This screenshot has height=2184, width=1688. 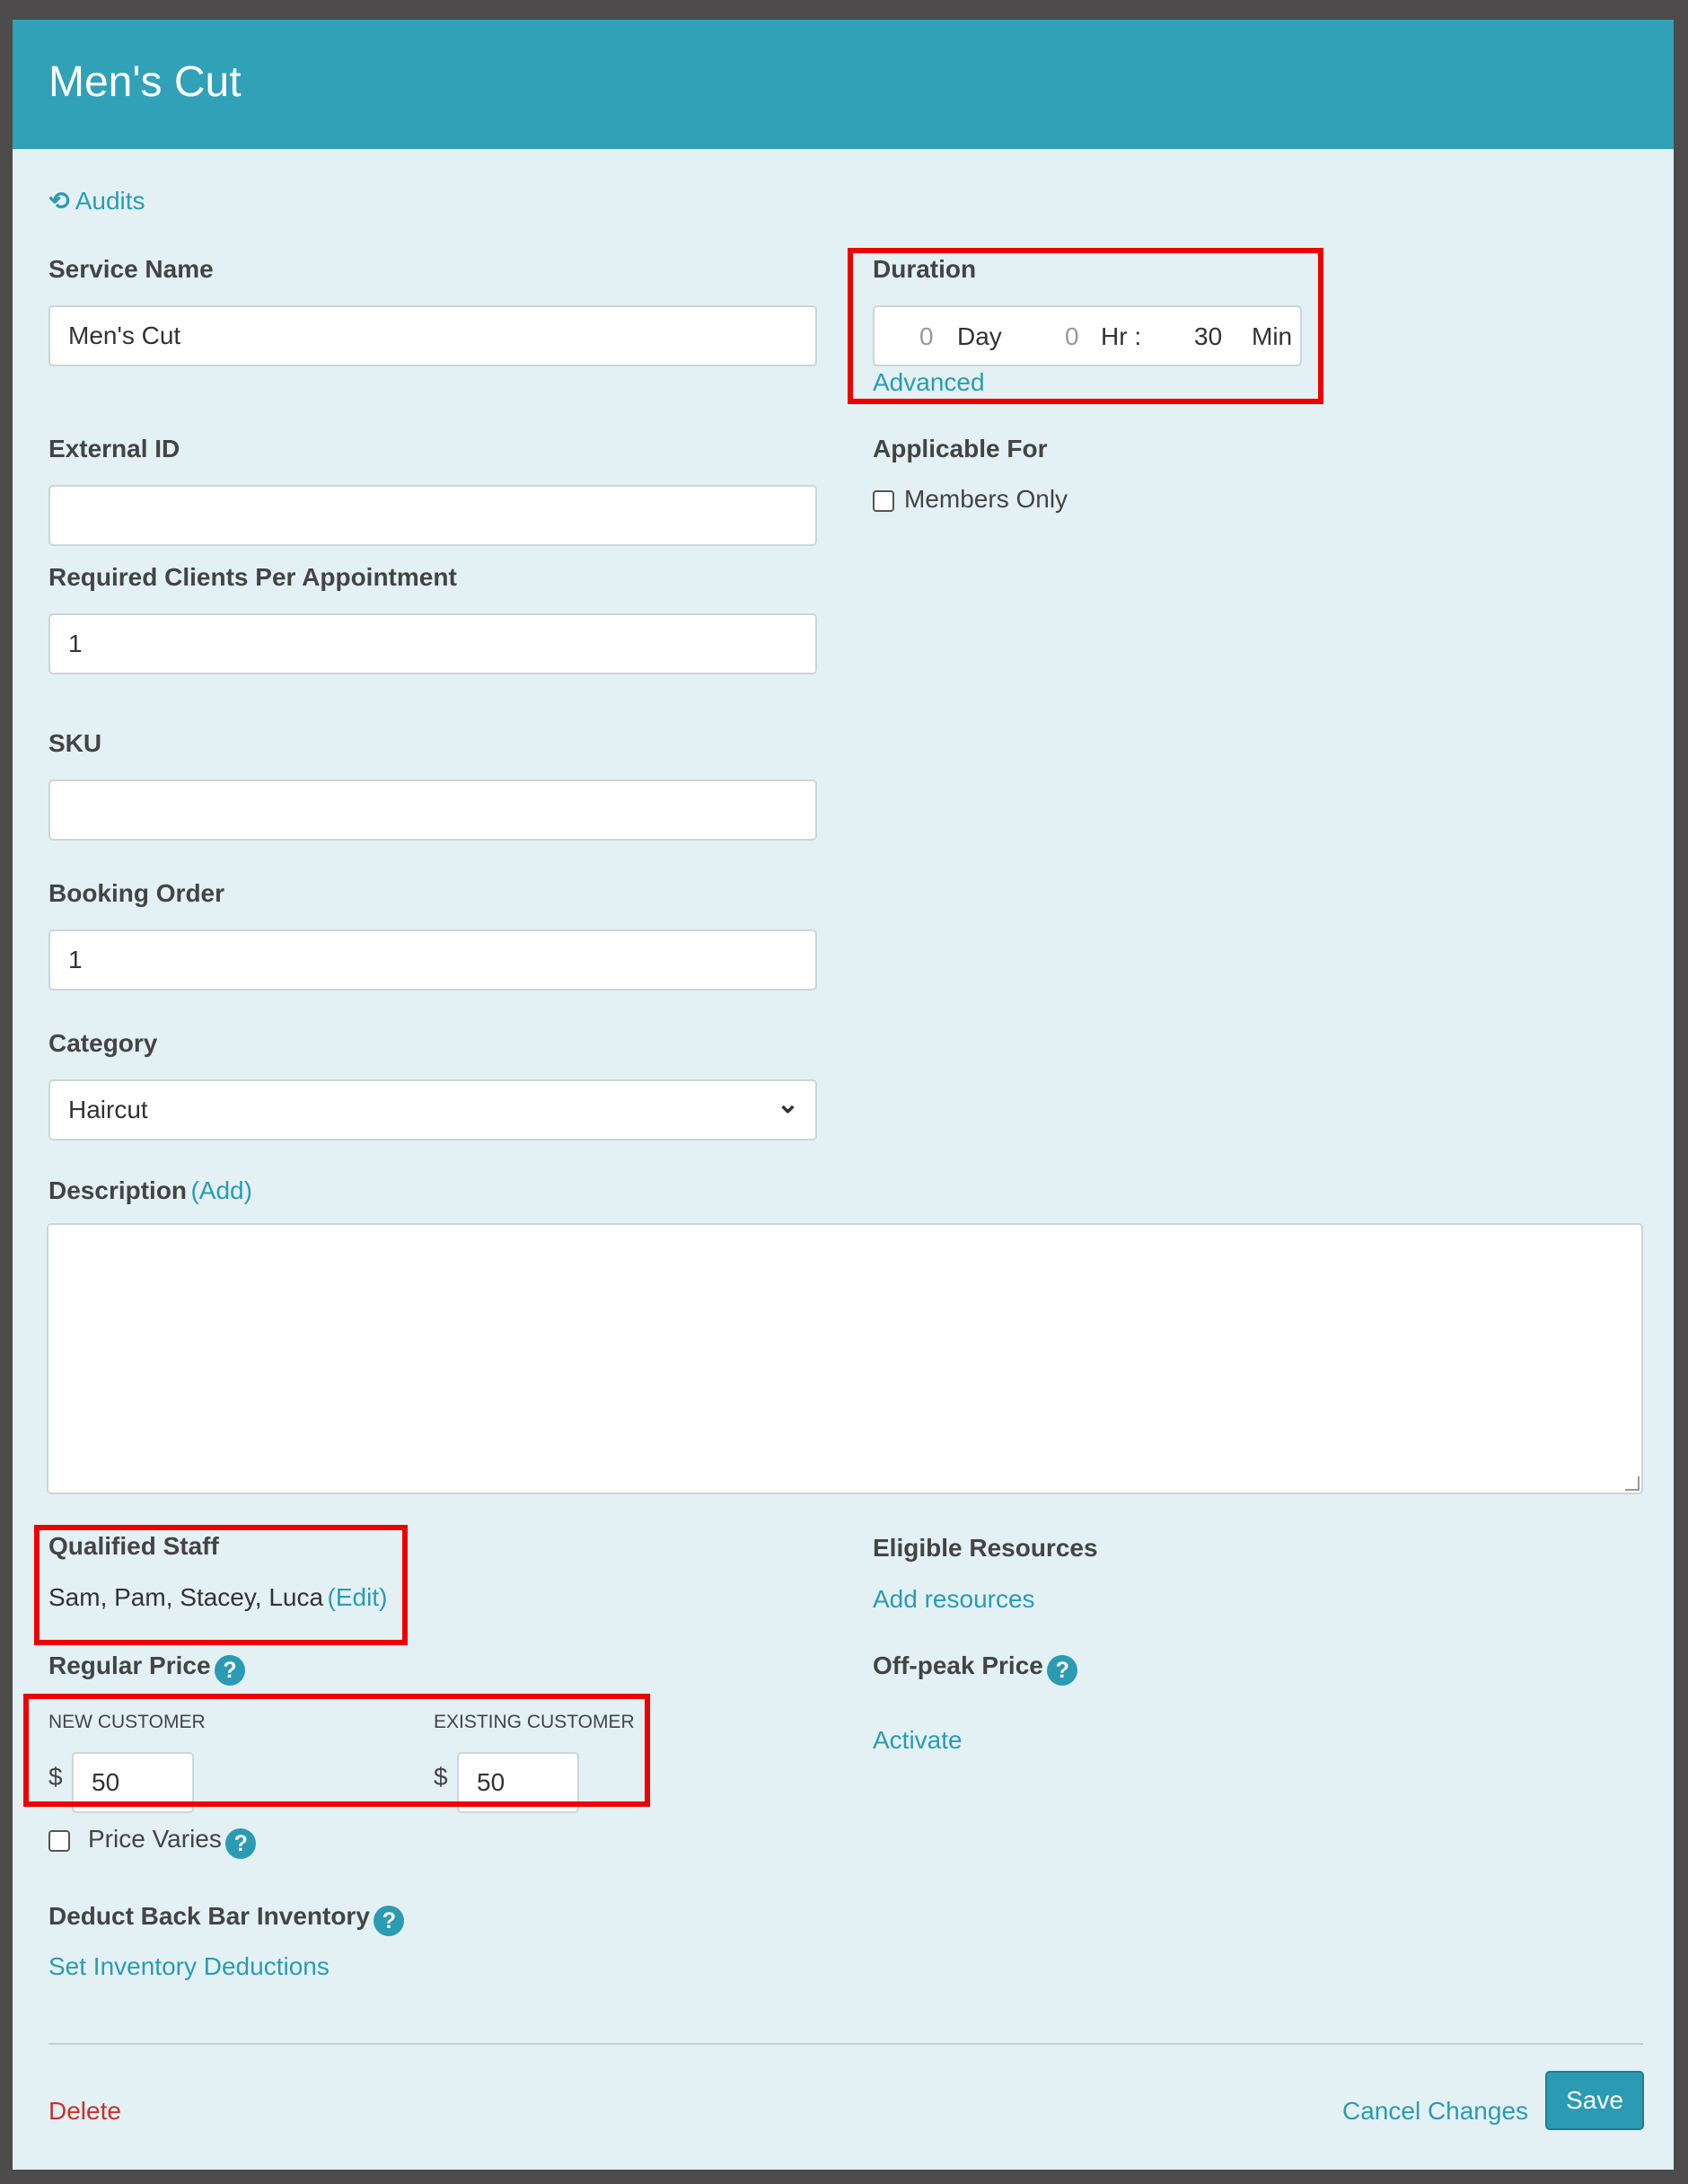 What do you see at coordinates (432, 960) in the screenshot?
I see `booking-order-input: 1` at bounding box center [432, 960].